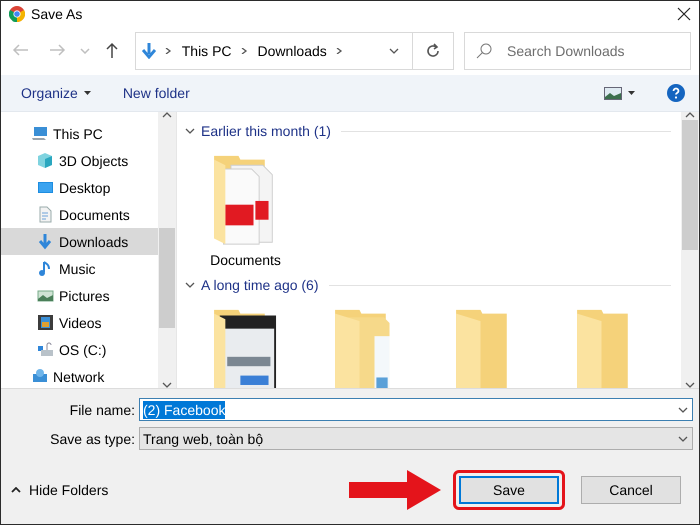 This screenshot has height=525, width=700. What do you see at coordinates (79, 241) in the screenshot?
I see `sidebar-item: Downloads` at bounding box center [79, 241].